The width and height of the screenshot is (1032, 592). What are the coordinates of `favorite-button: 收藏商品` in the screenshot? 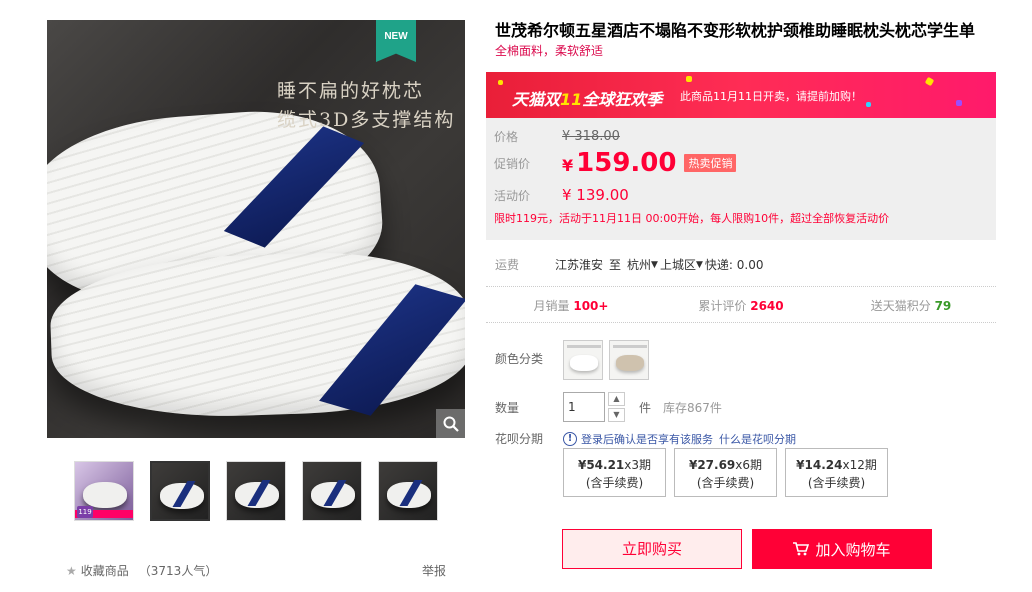 It's located at (105, 570).